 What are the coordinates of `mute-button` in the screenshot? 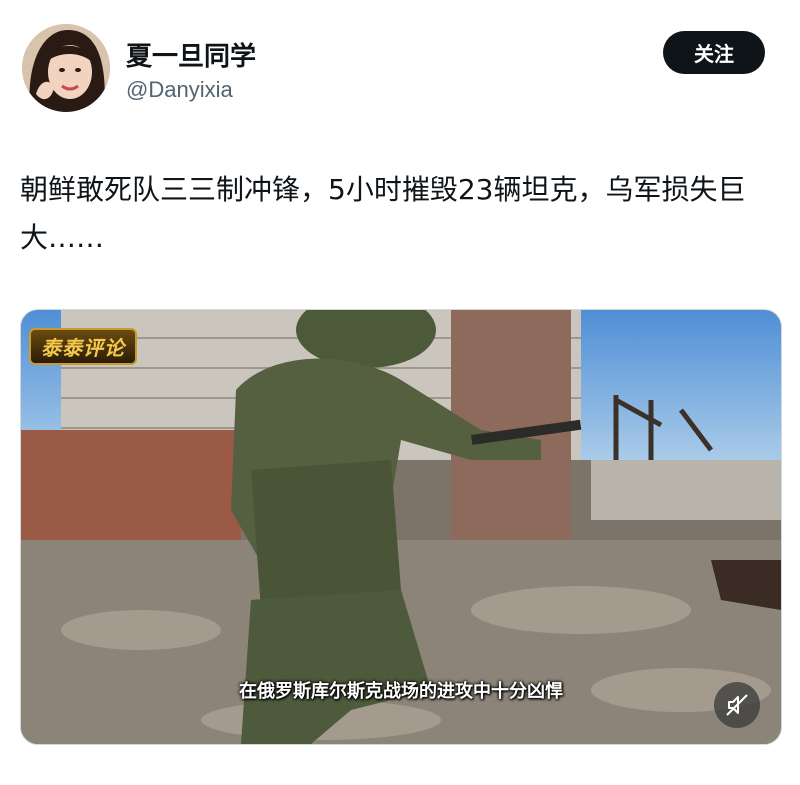 It's located at (737, 705).